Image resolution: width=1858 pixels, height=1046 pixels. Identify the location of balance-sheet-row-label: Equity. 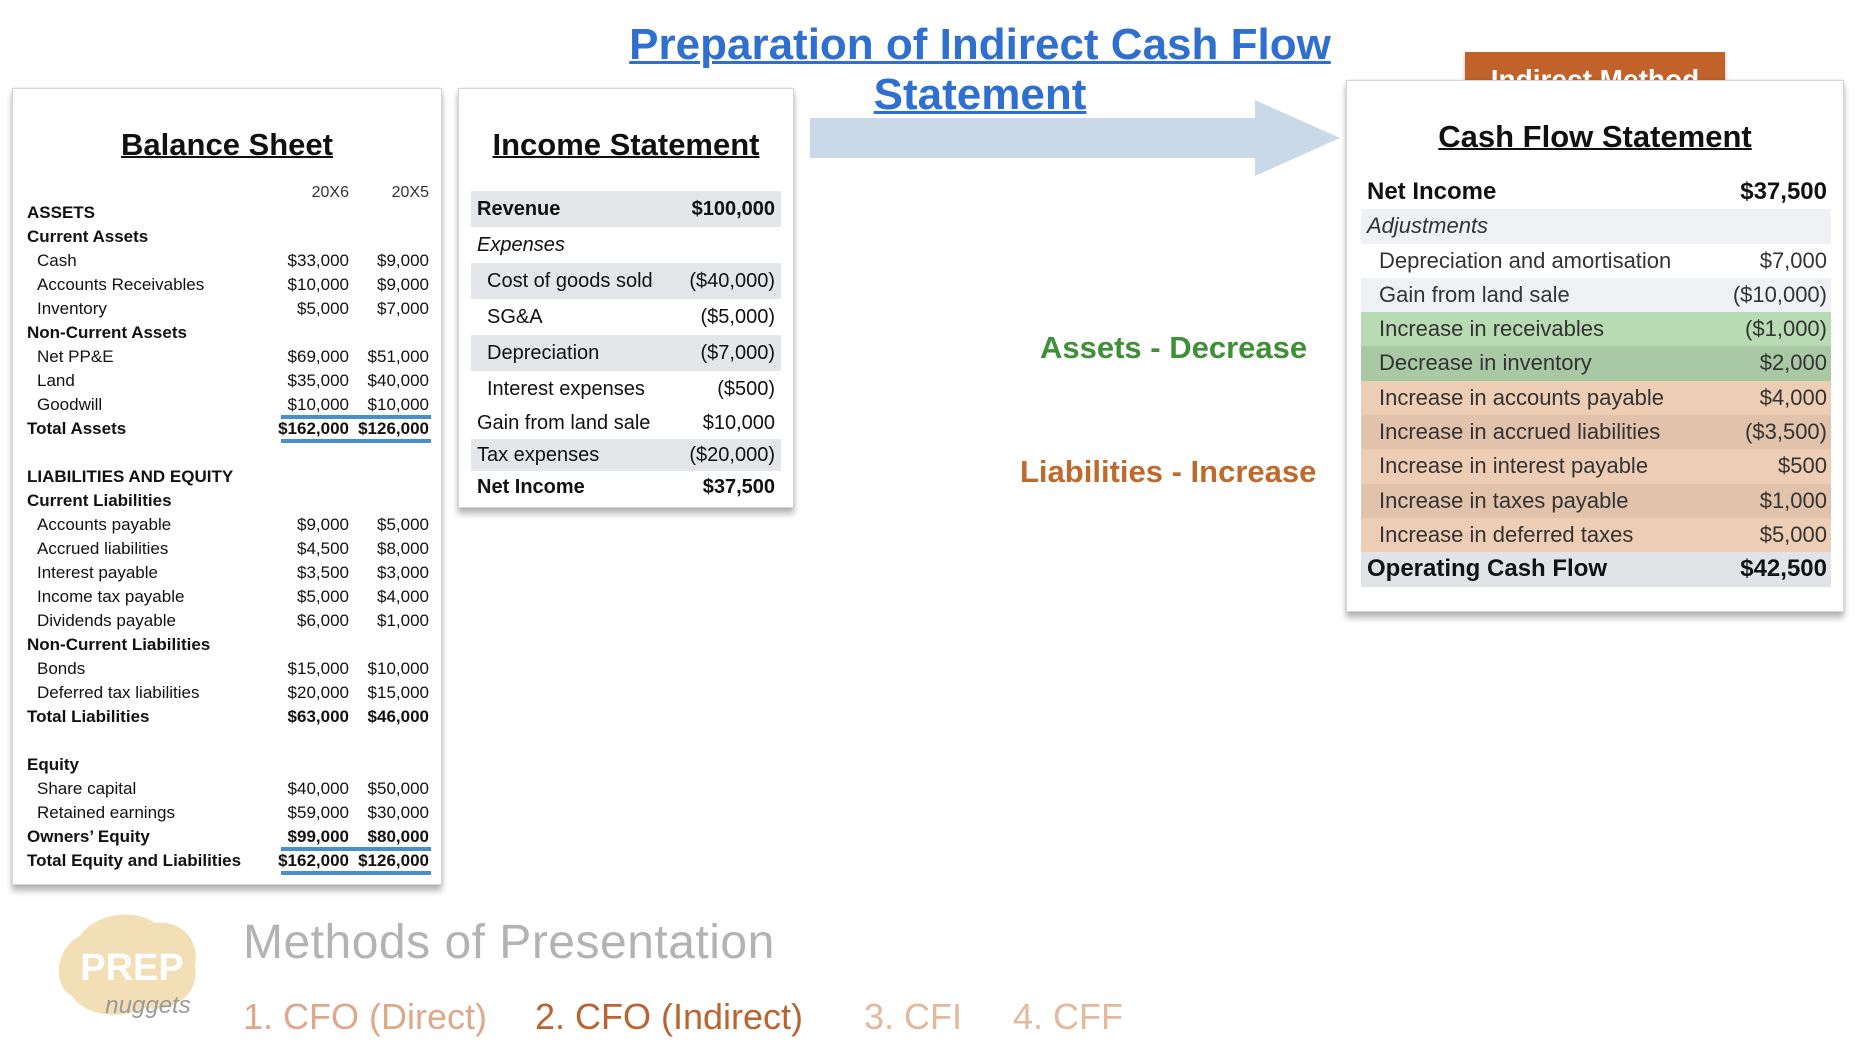
(53, 764).